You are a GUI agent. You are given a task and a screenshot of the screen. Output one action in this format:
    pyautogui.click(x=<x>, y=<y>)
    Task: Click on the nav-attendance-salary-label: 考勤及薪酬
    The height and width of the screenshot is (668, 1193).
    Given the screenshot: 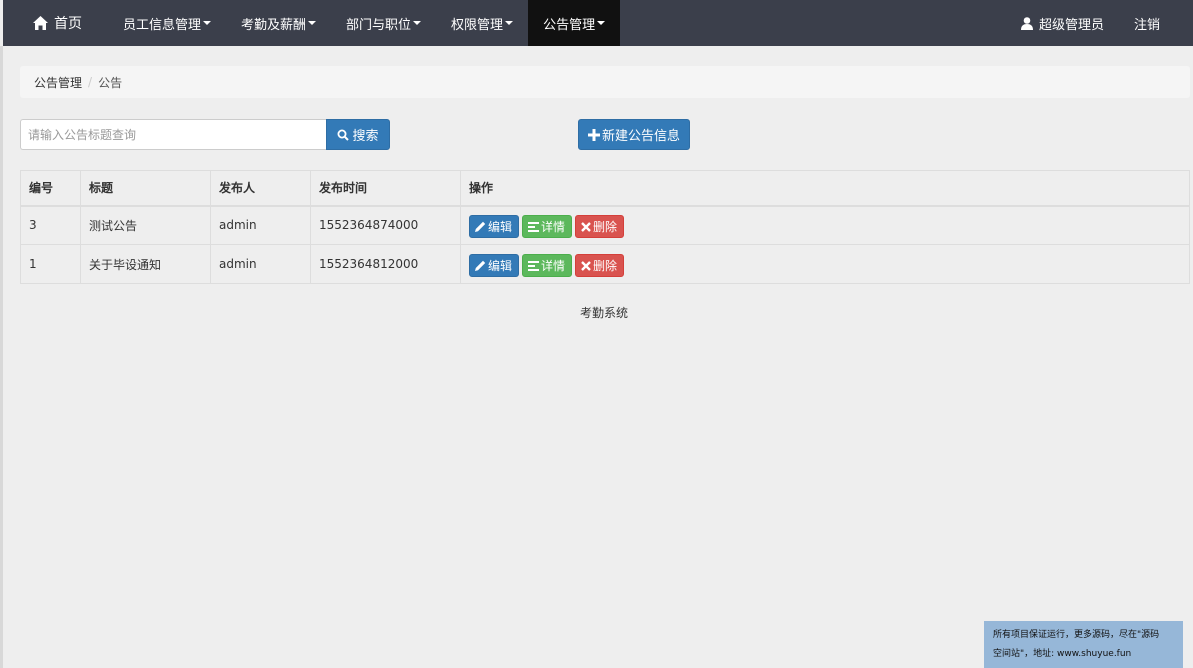 What is the action you would take?
    pyautogui.click(x=274, y=25)
    